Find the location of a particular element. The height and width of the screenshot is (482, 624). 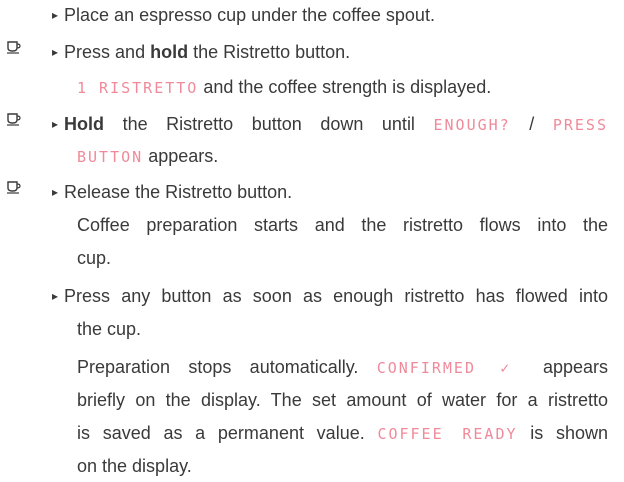

result-line-4: on the display. is located at coordinates (134, 466).